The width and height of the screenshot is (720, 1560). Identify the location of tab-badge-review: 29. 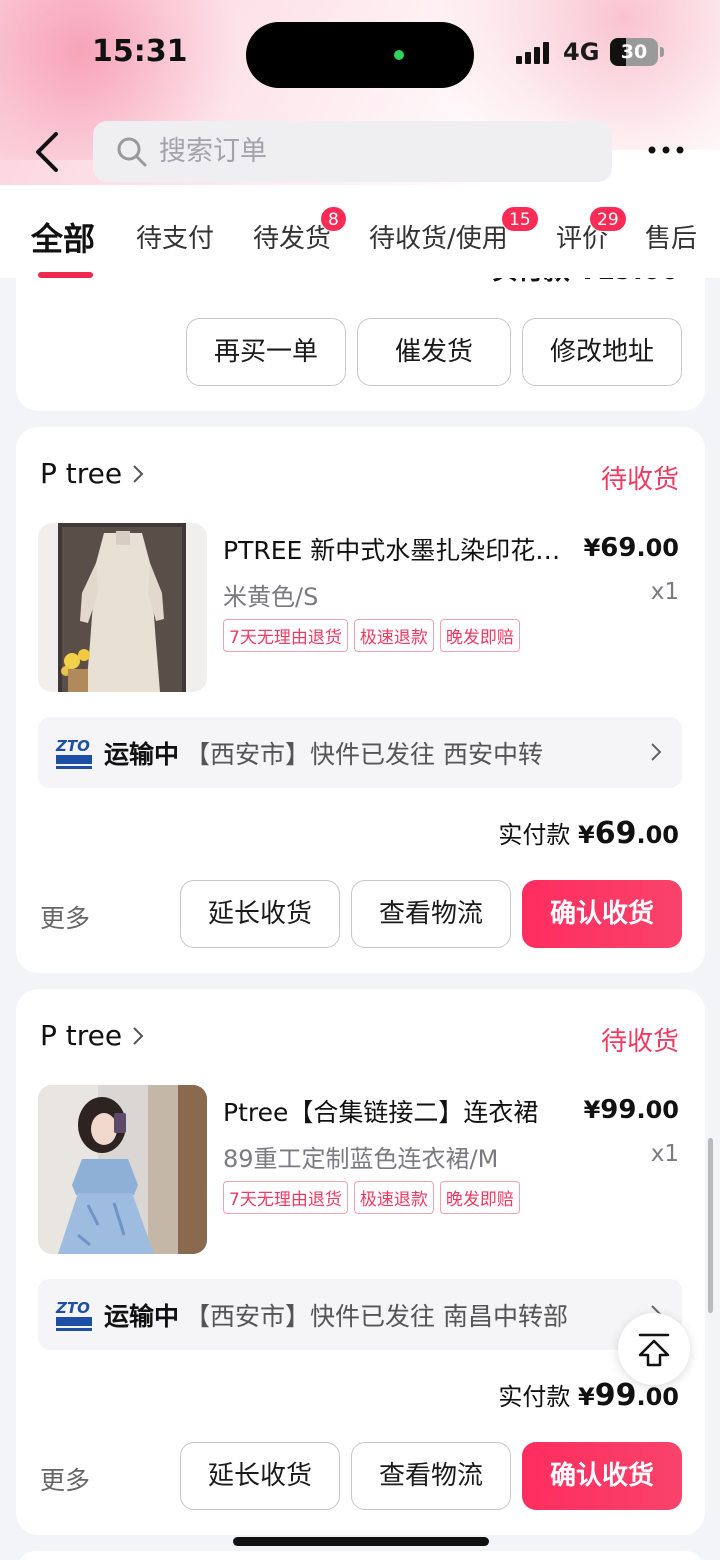
(608, 219).